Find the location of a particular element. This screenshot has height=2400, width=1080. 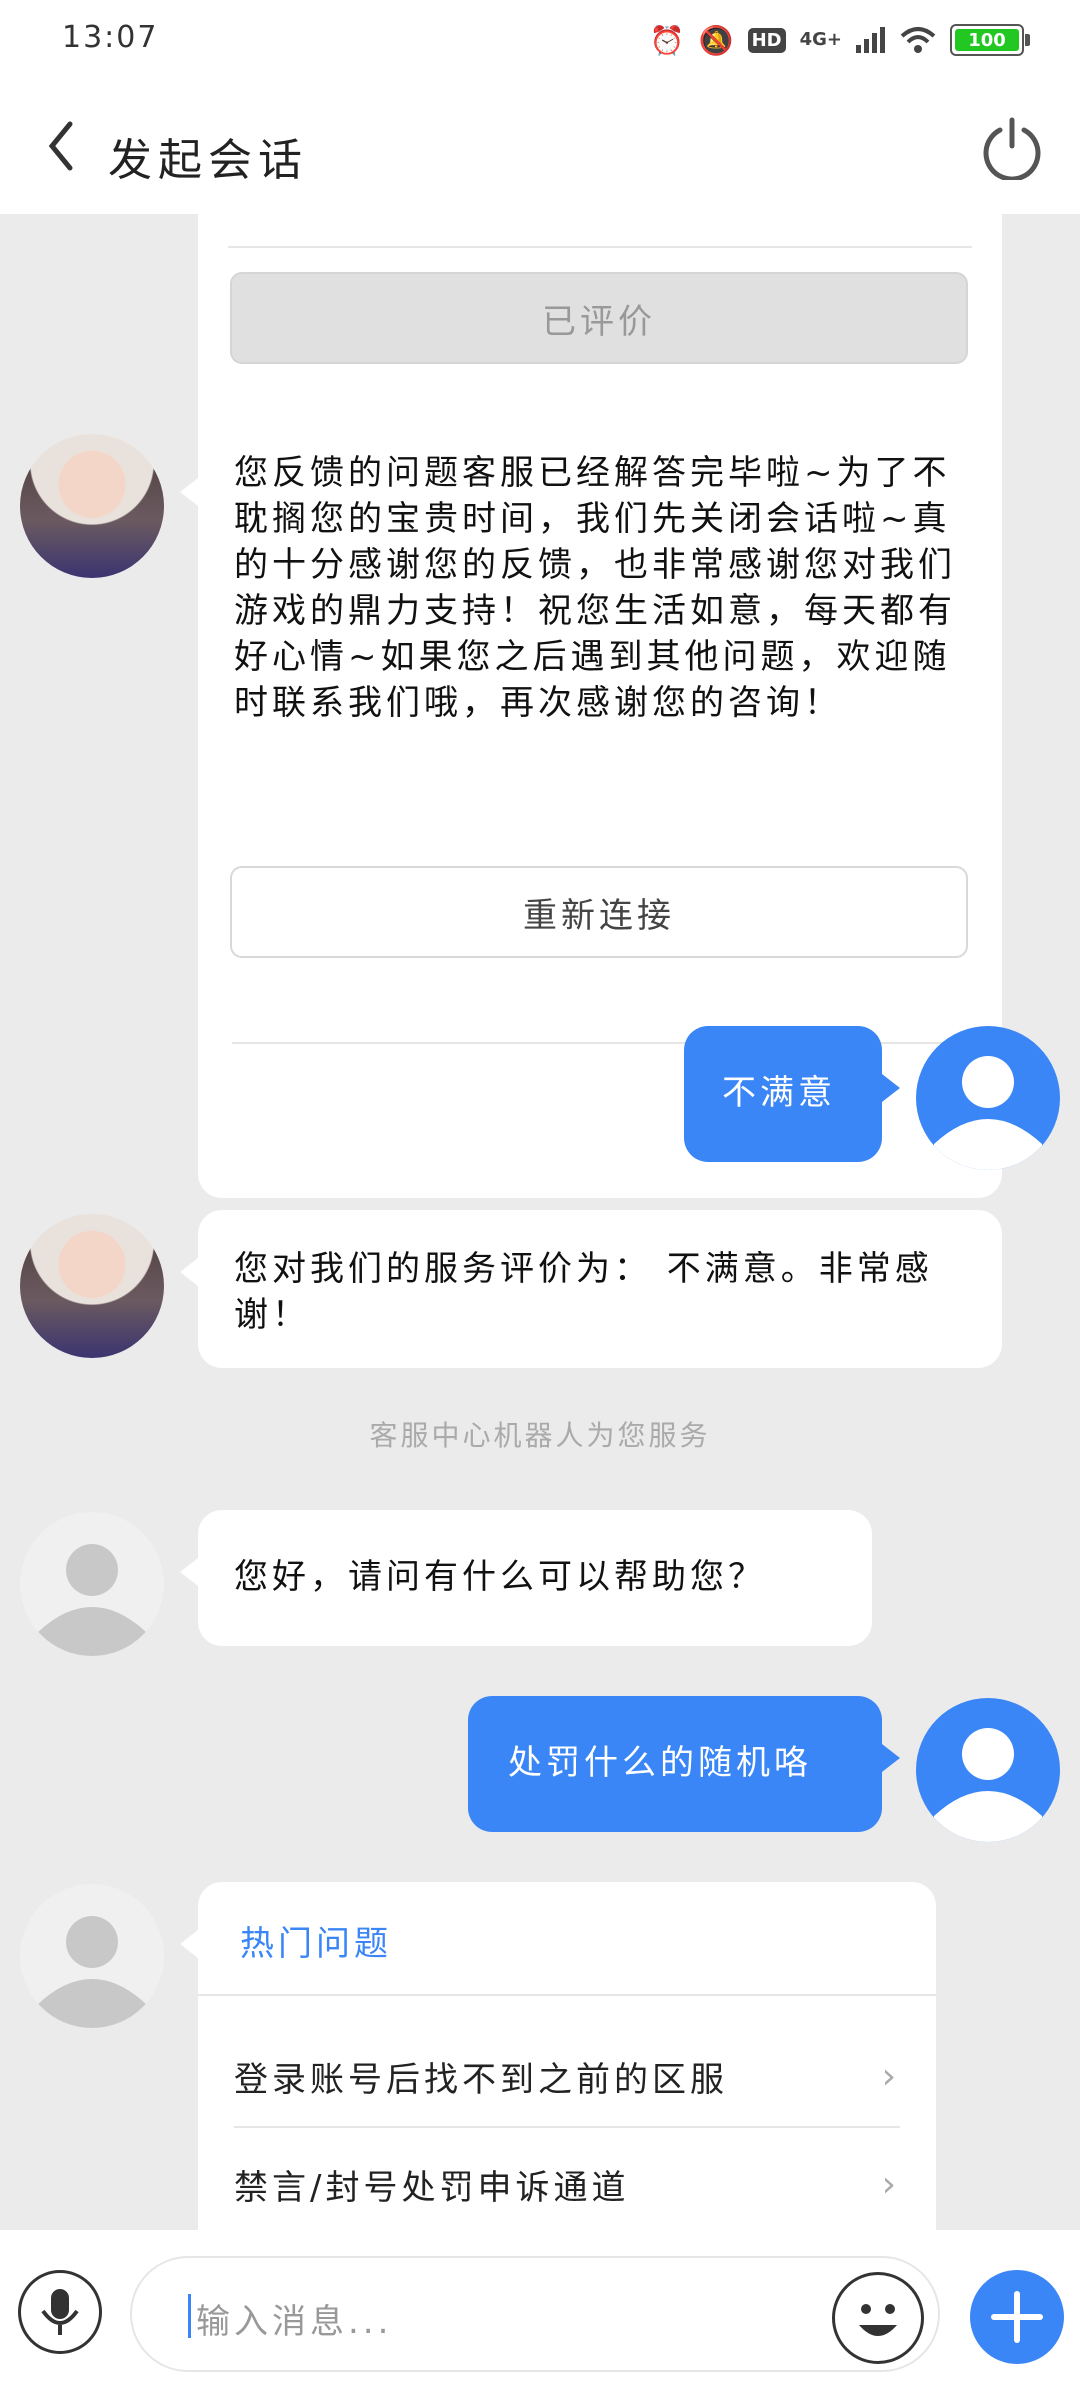

message-text: 不满意 is located at coordinates (779, 1093).